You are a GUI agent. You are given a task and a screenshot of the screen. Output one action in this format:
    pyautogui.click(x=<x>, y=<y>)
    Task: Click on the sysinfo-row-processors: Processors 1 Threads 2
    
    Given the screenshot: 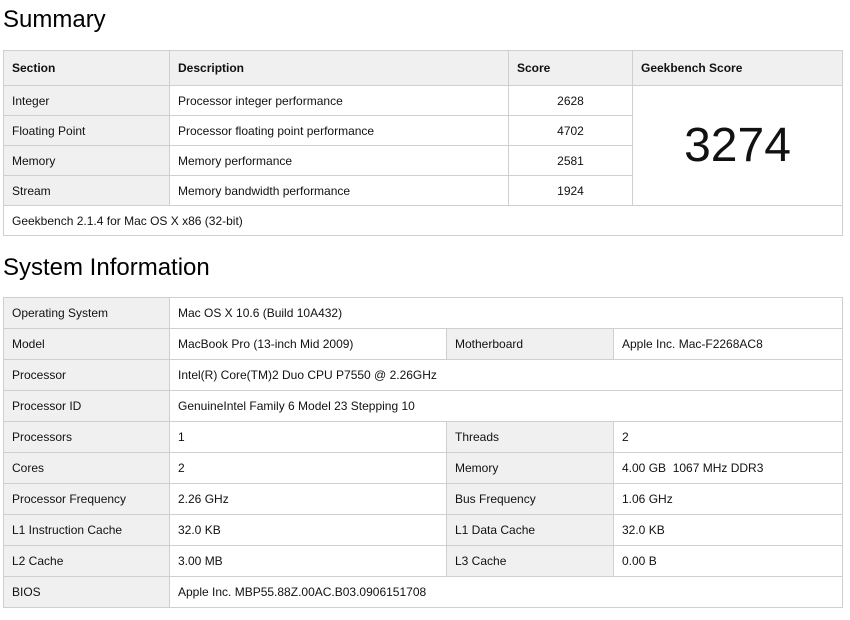 What is the action you would take?
    pyautogui.click(x=423, y=437)
    